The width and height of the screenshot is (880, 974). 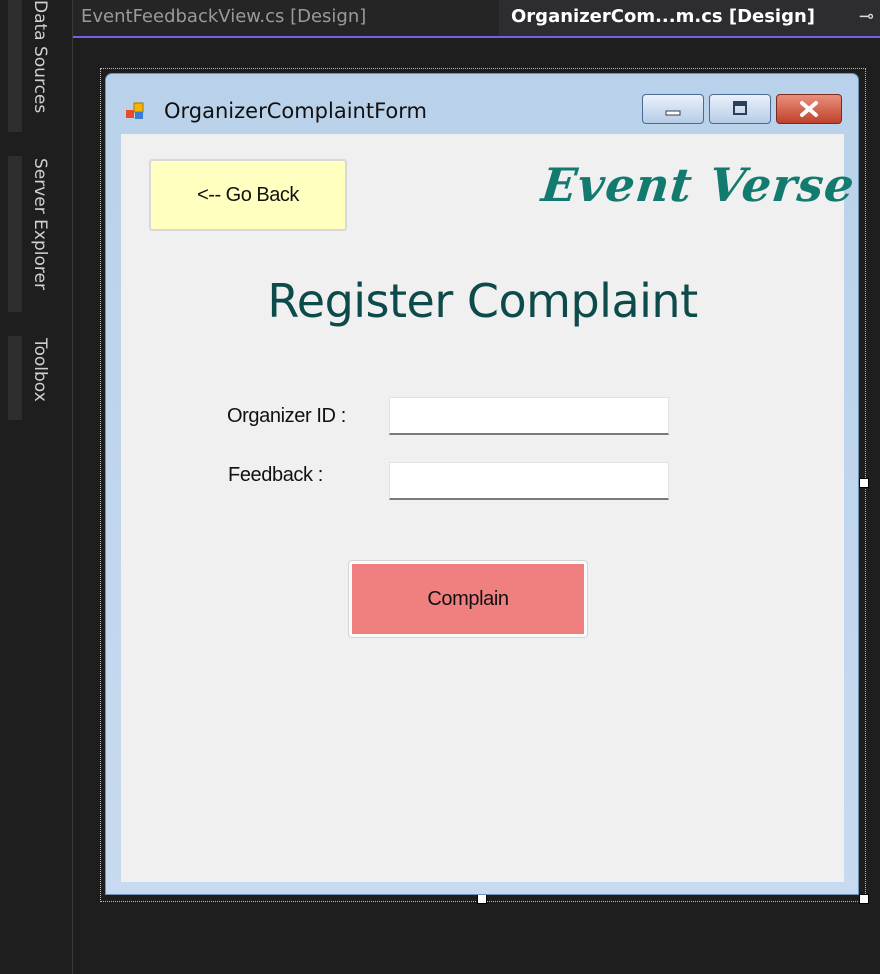 I want to click on event-verse-logo: Event Verse, so click(x=698, y=185).